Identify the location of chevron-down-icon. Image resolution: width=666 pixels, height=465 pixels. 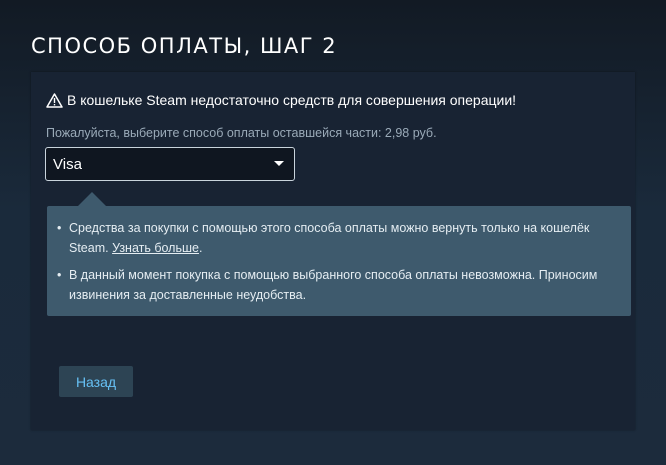
(279, 163).